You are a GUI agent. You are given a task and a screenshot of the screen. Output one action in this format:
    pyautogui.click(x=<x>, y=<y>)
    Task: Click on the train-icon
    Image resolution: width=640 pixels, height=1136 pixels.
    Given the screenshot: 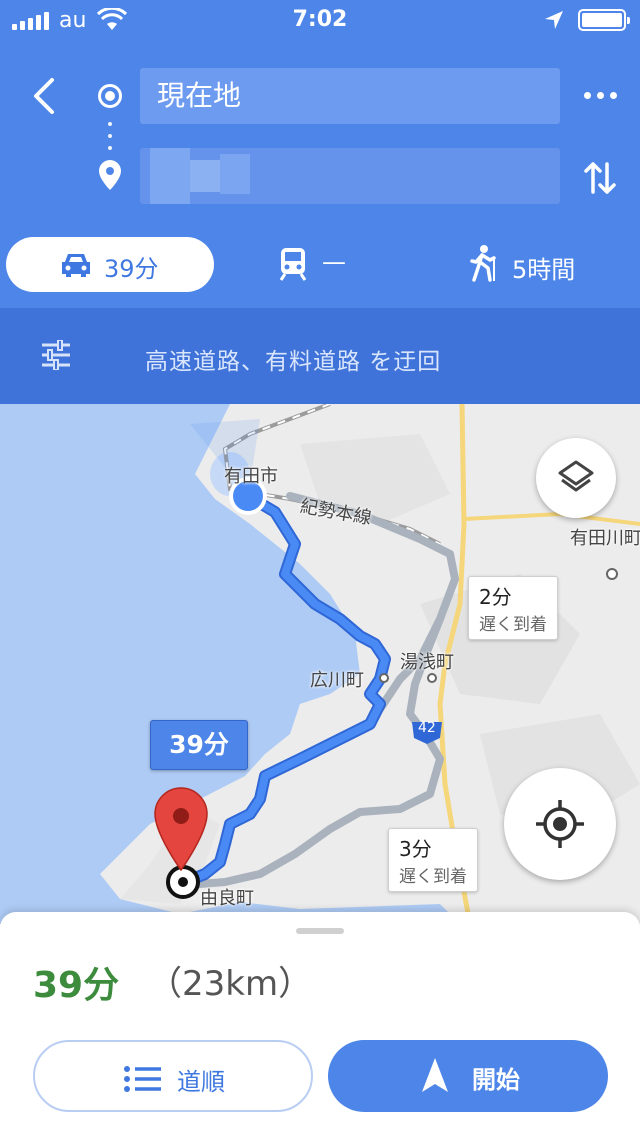 What is the action you would take?
    pyautogui.click(x=293, y=264)
    